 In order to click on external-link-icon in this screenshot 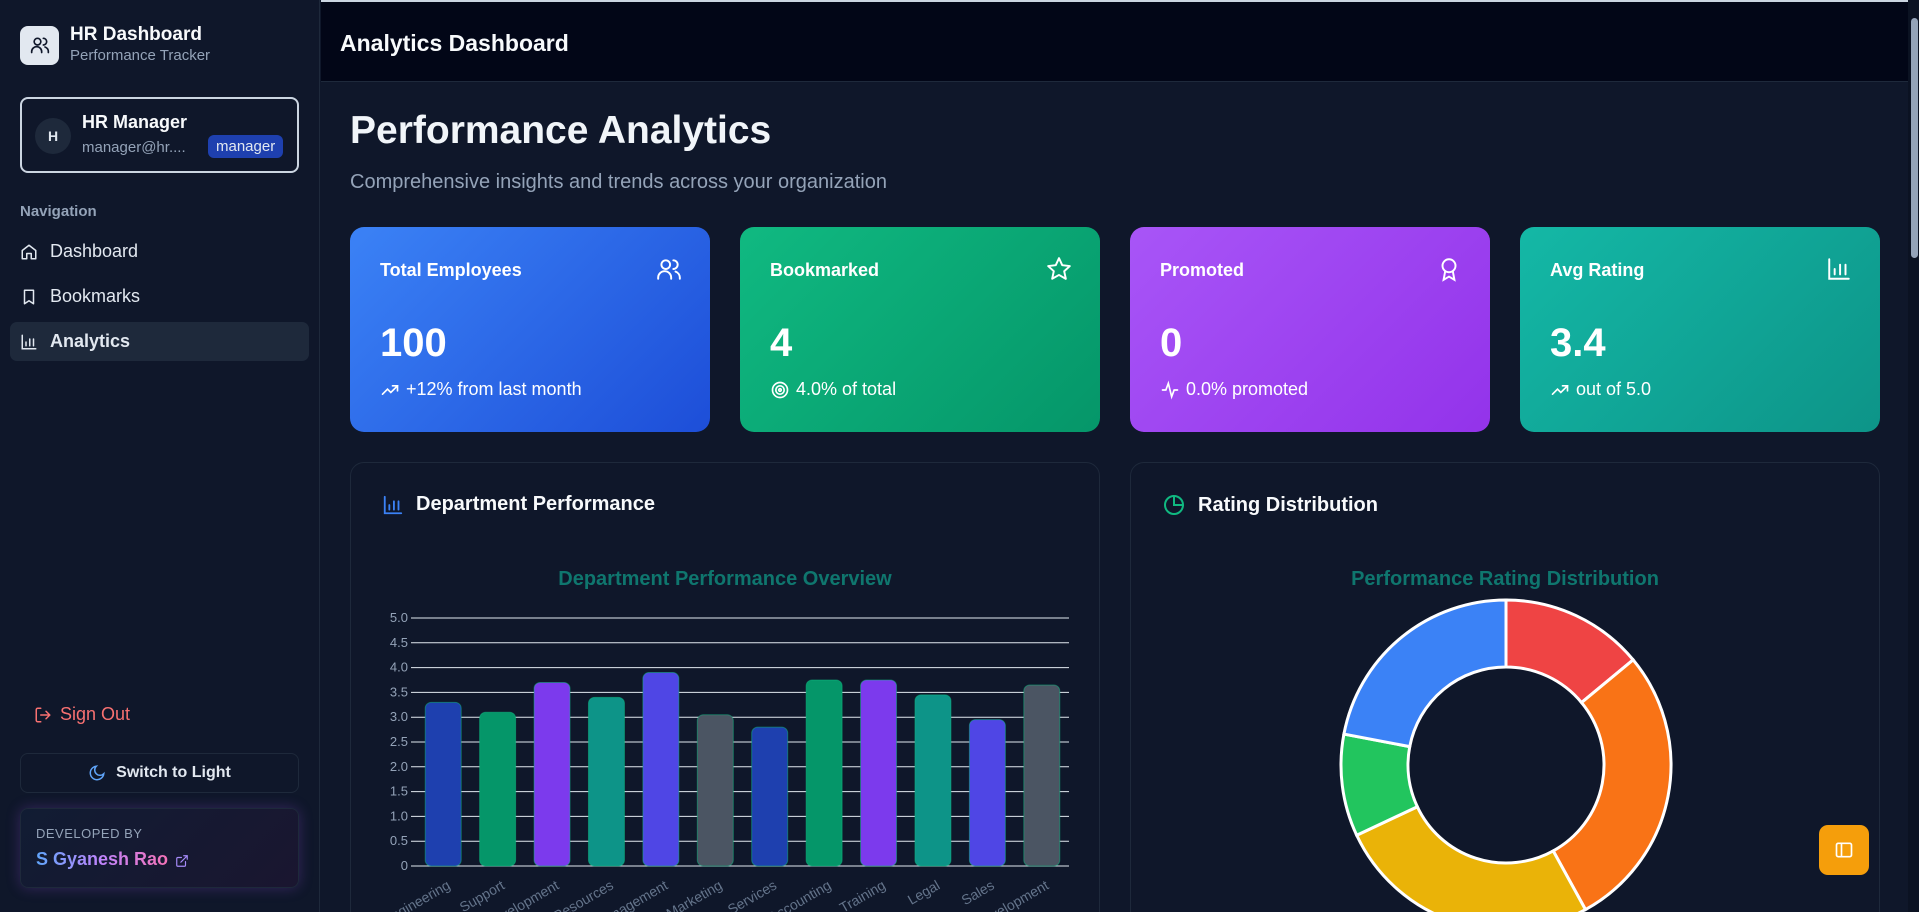, I will do `click(182, 861)`.